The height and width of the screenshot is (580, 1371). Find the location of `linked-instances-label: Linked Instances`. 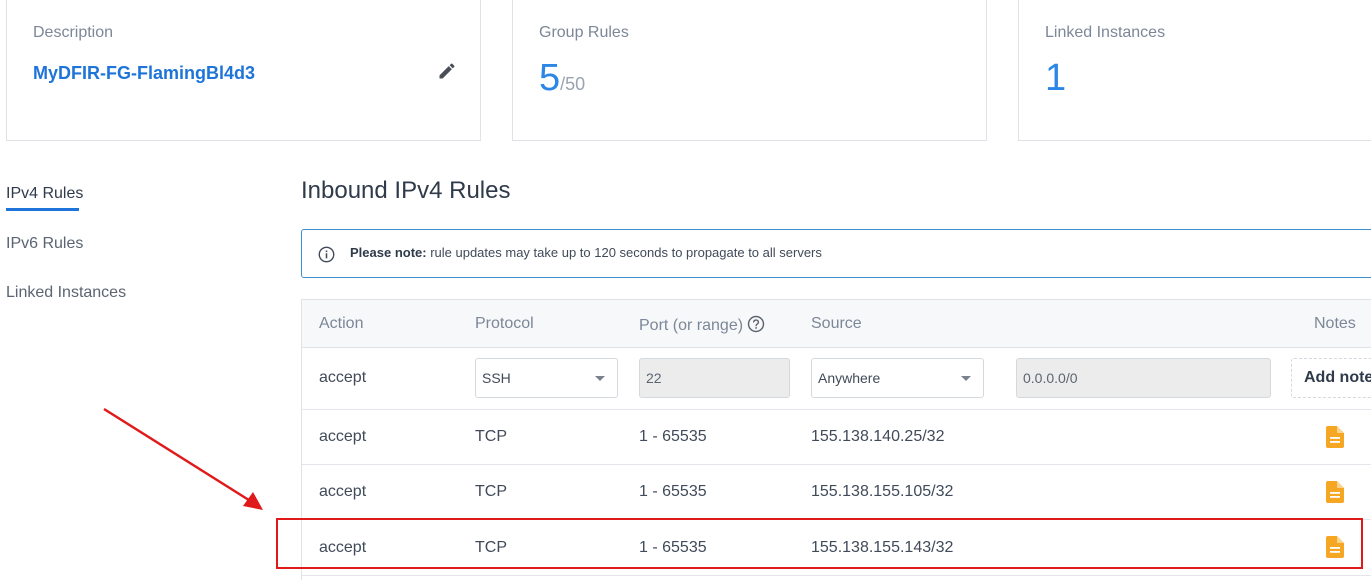

linked-instances-label: Linked Instances is located at coordinates (1105, 32).